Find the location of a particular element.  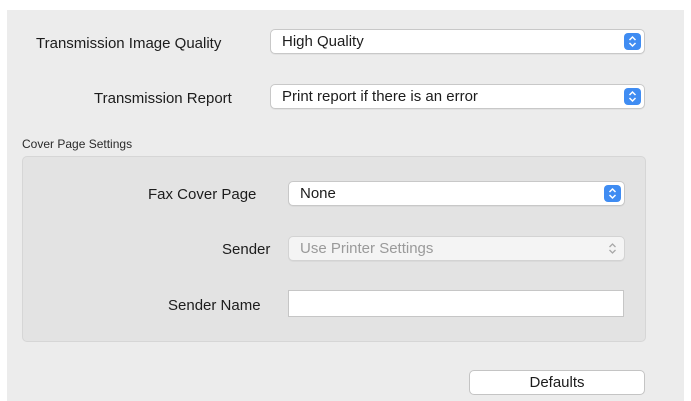

fax-cover-page-popup: None is located at coordinates (456, 193).